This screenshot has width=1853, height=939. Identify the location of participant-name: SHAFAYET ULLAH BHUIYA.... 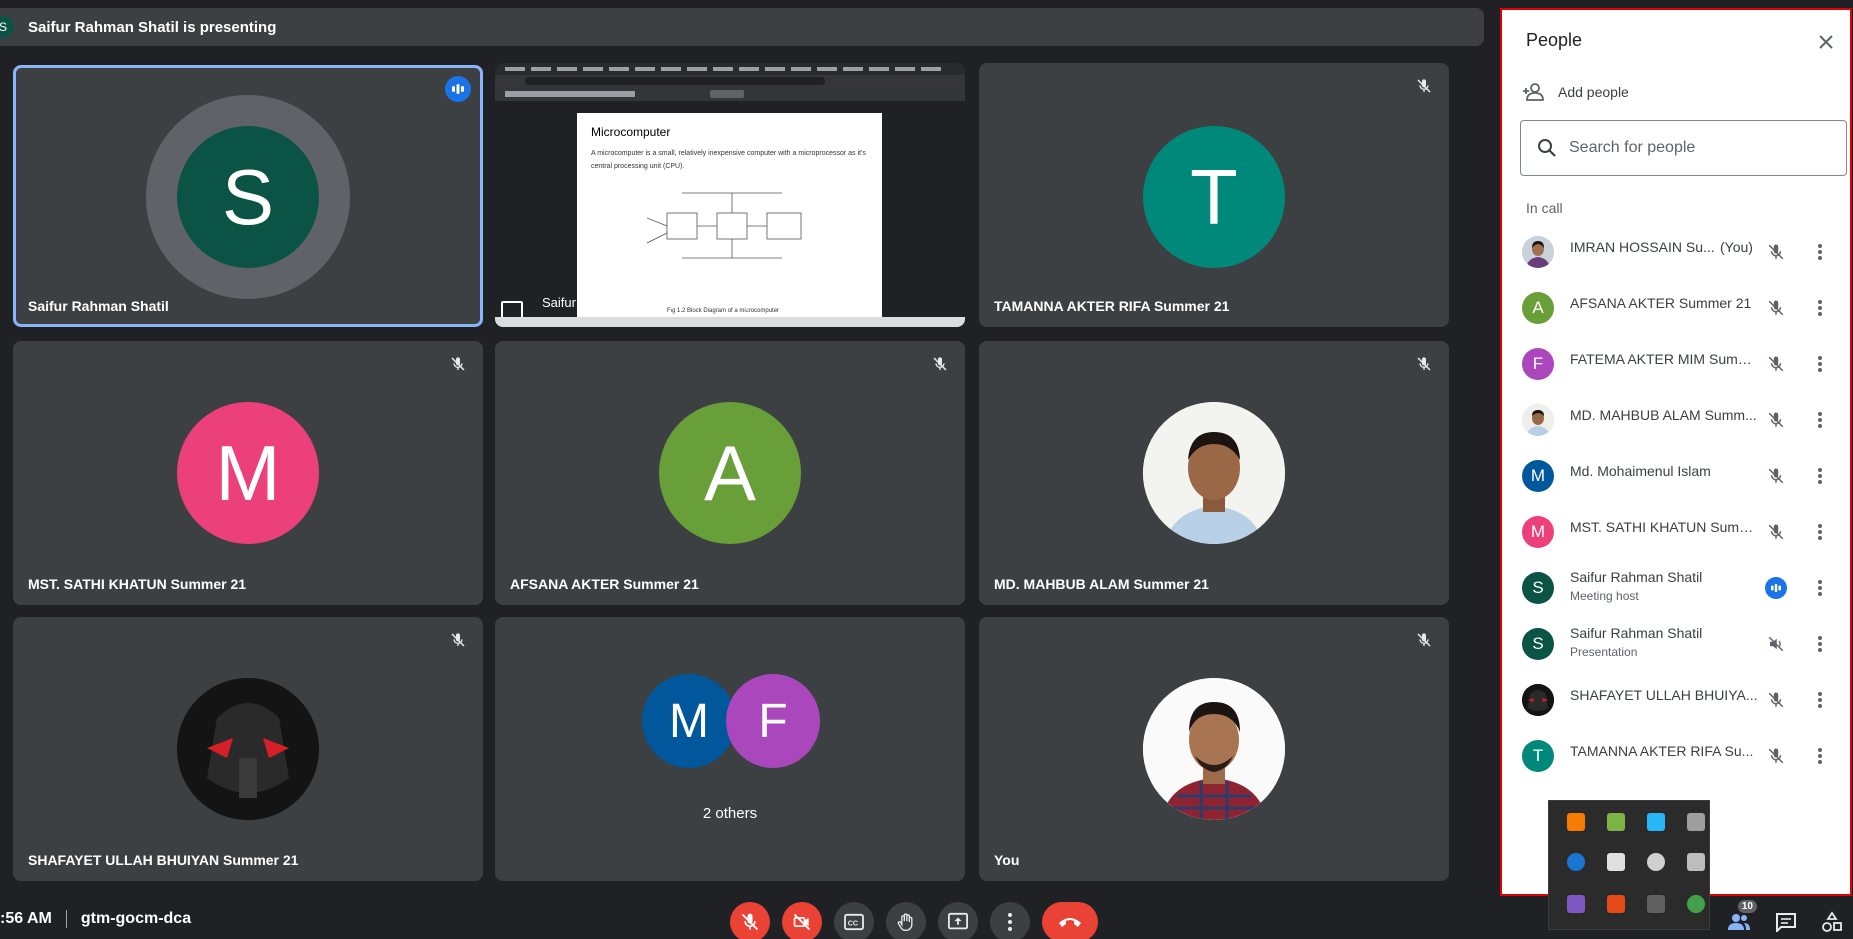
(1664, 695).